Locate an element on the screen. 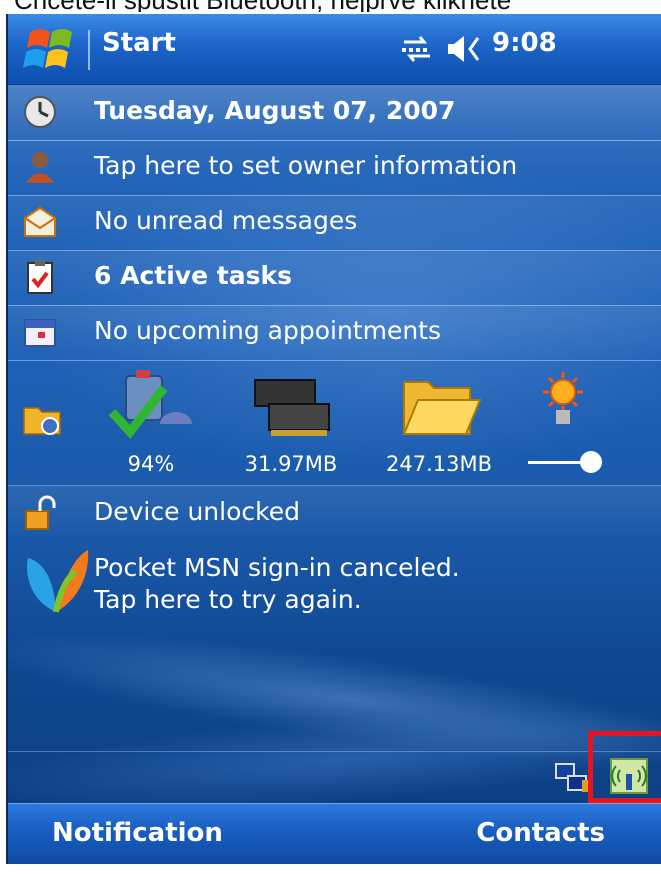 Image resolution: width=661 pixels, height=874 pixels. tasks-label: 6 Active tasks is located at coordinates (193, 275).